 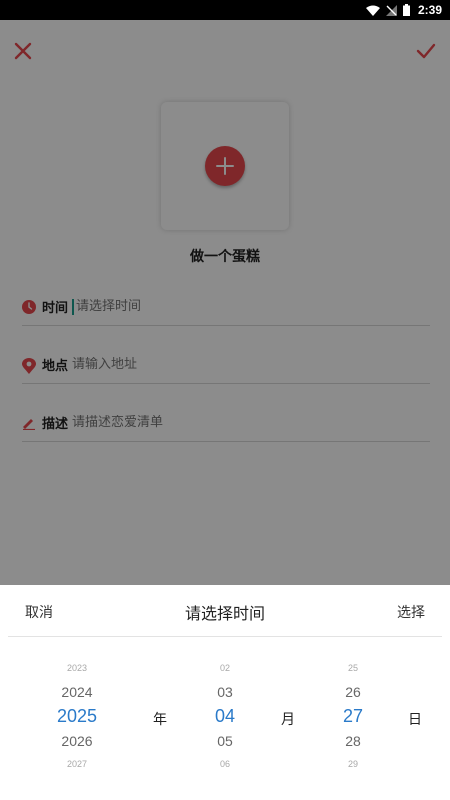 What do you see at coordinates (77, 764) in the screenshot?
I see `year-option: 2027` at bounding box center [77, 764].